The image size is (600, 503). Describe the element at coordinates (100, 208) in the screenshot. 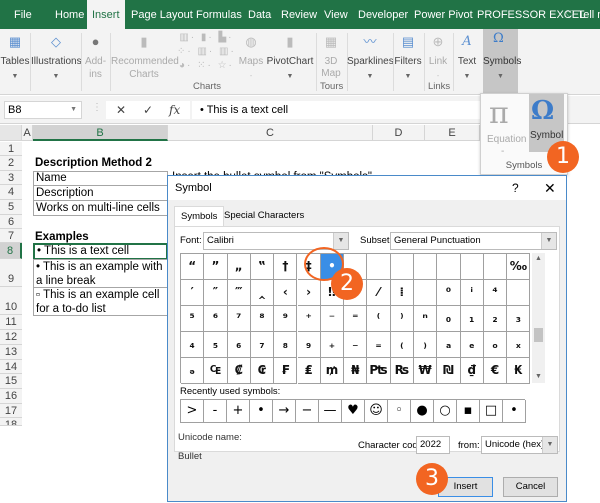

I see `cell-b5: Works on multi-line cells` at that location.